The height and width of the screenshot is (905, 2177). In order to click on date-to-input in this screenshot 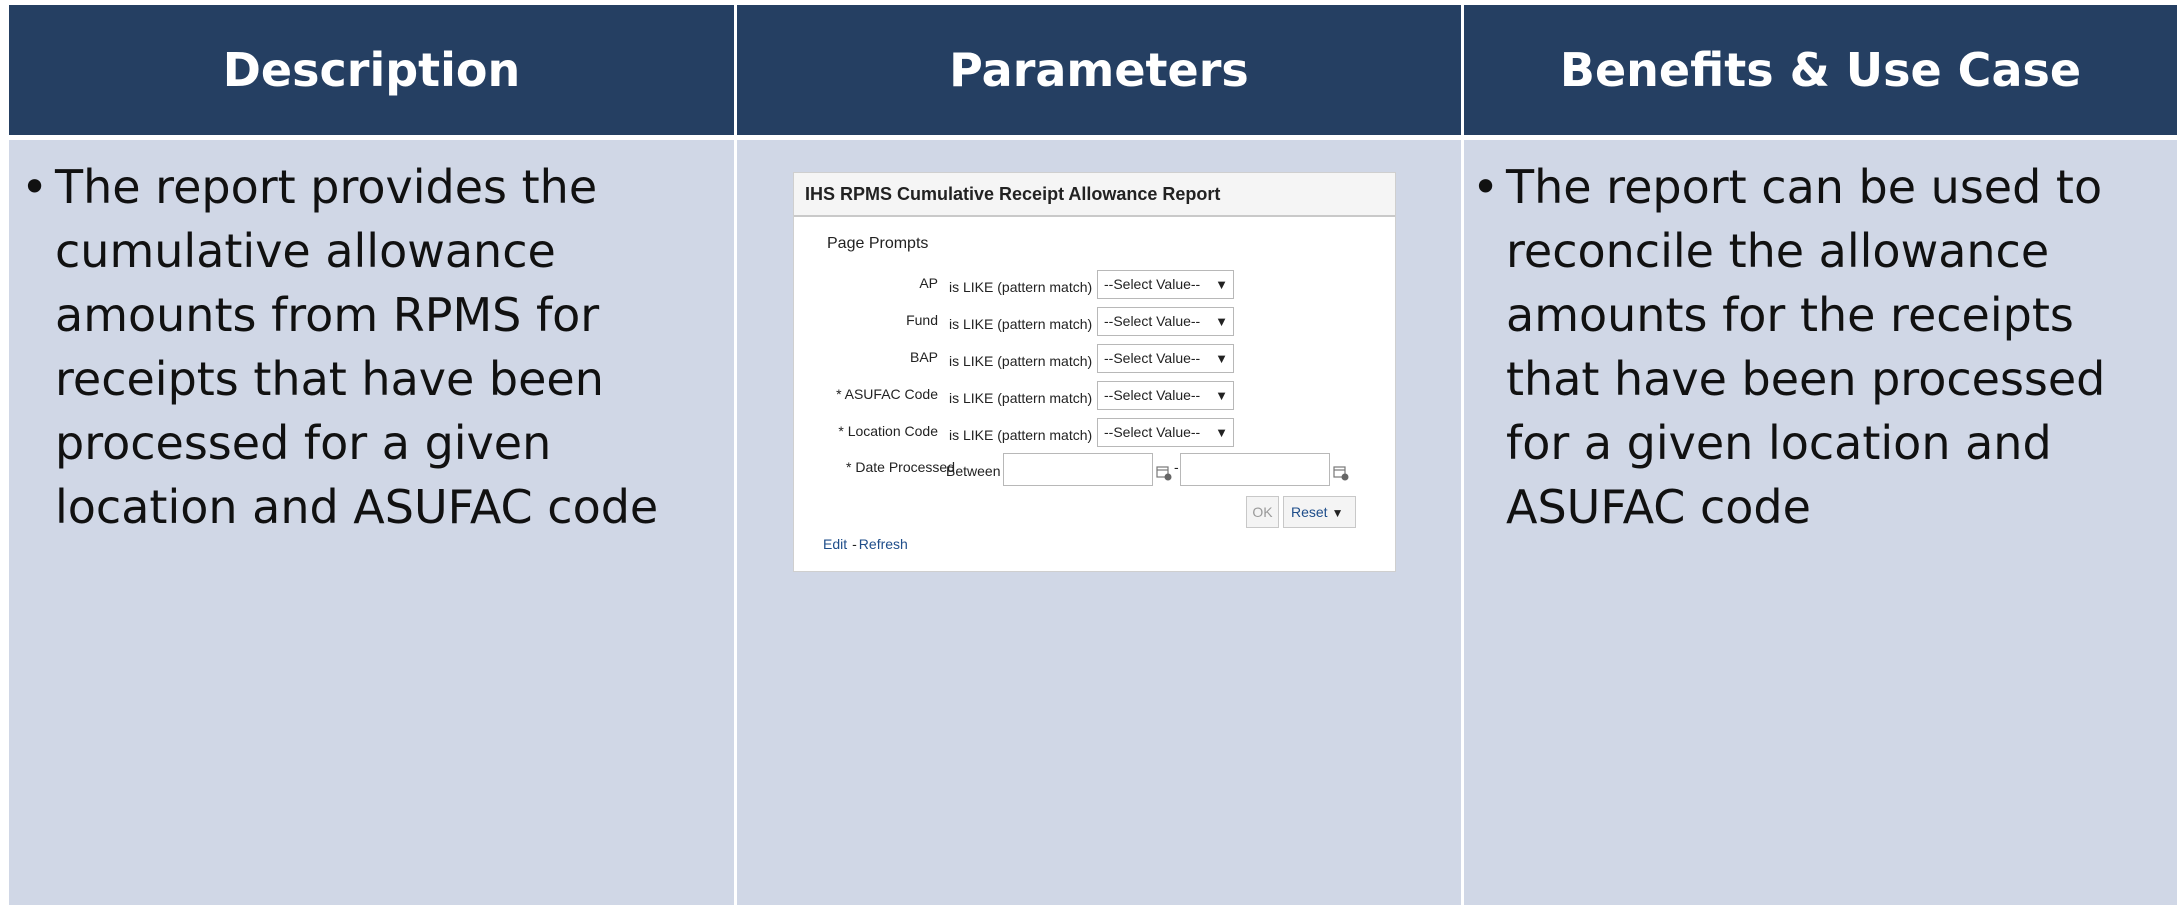, I will do `click(1255, 469)`.